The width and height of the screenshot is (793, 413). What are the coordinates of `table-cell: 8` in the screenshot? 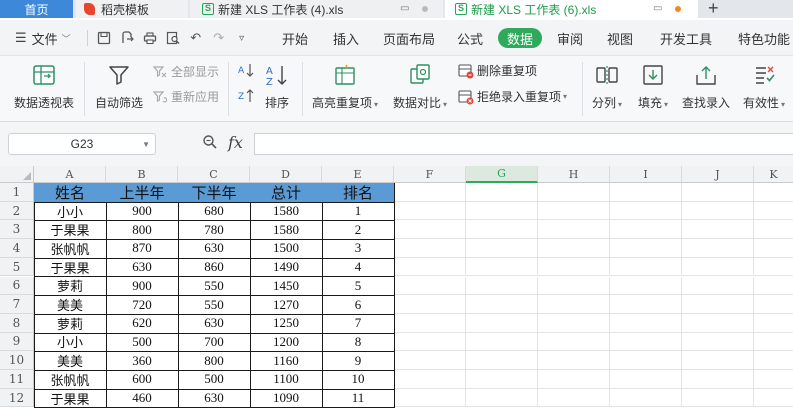 It's located at (358, 342).